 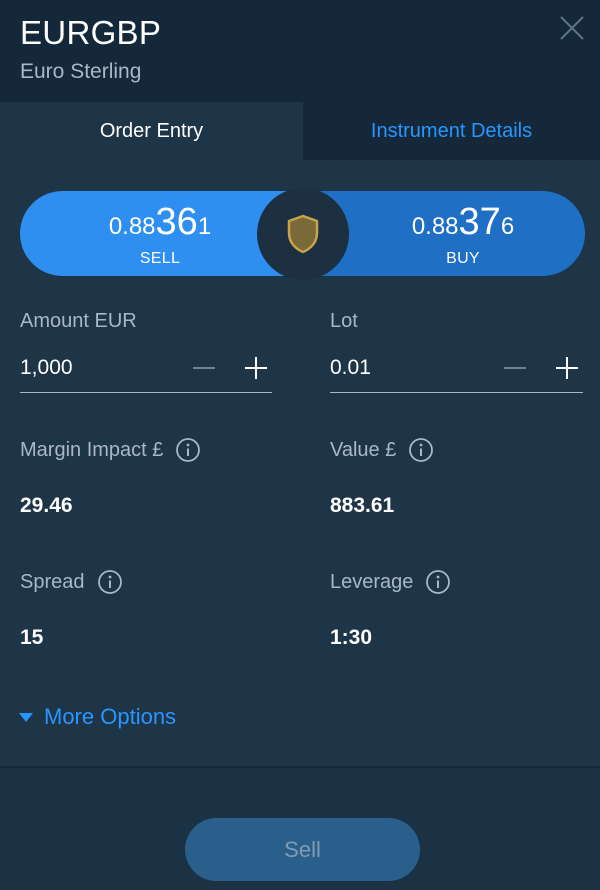 I want to click on instrument-header: EURGBP Euro Sterling, so click(x=300, y=51).